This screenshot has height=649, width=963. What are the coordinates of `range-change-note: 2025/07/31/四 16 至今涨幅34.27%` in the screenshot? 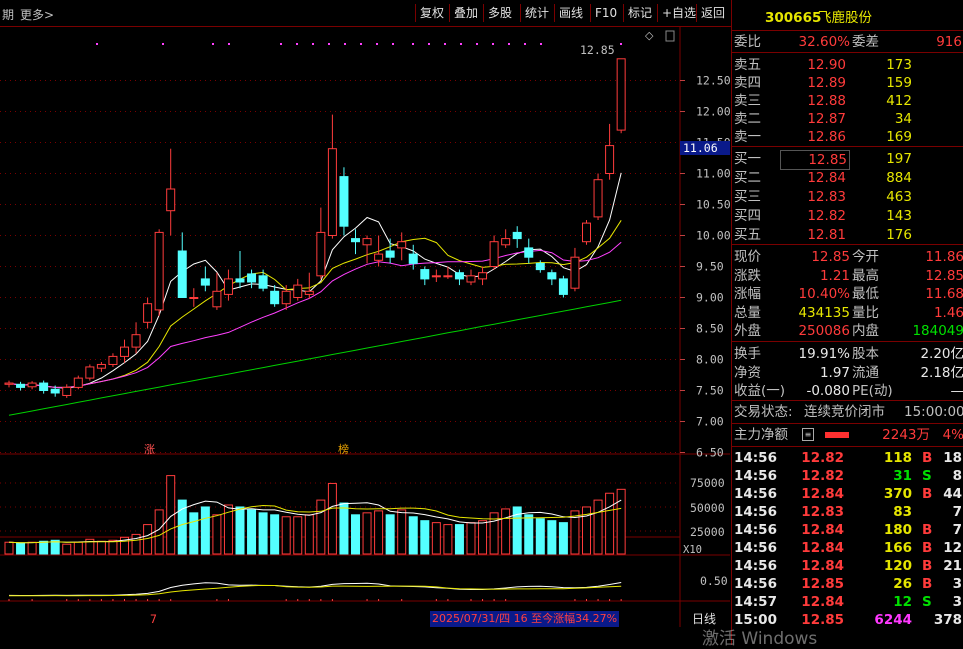 It's located at (525, 619).